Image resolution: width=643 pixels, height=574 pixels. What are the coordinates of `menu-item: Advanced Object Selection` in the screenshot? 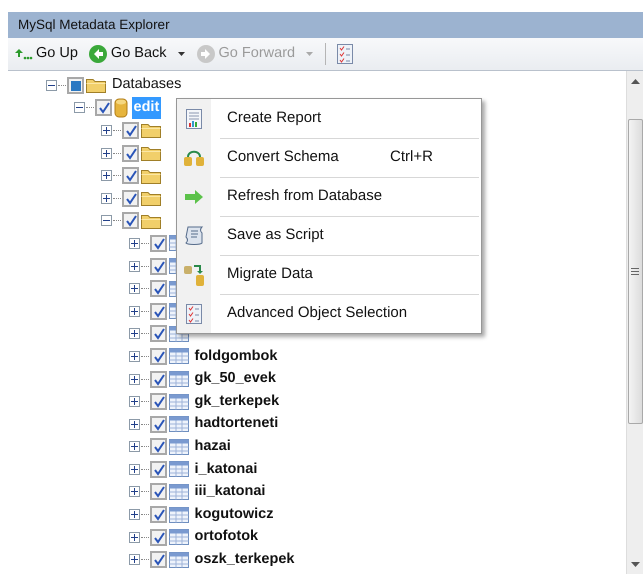 It's located at (329, 313).